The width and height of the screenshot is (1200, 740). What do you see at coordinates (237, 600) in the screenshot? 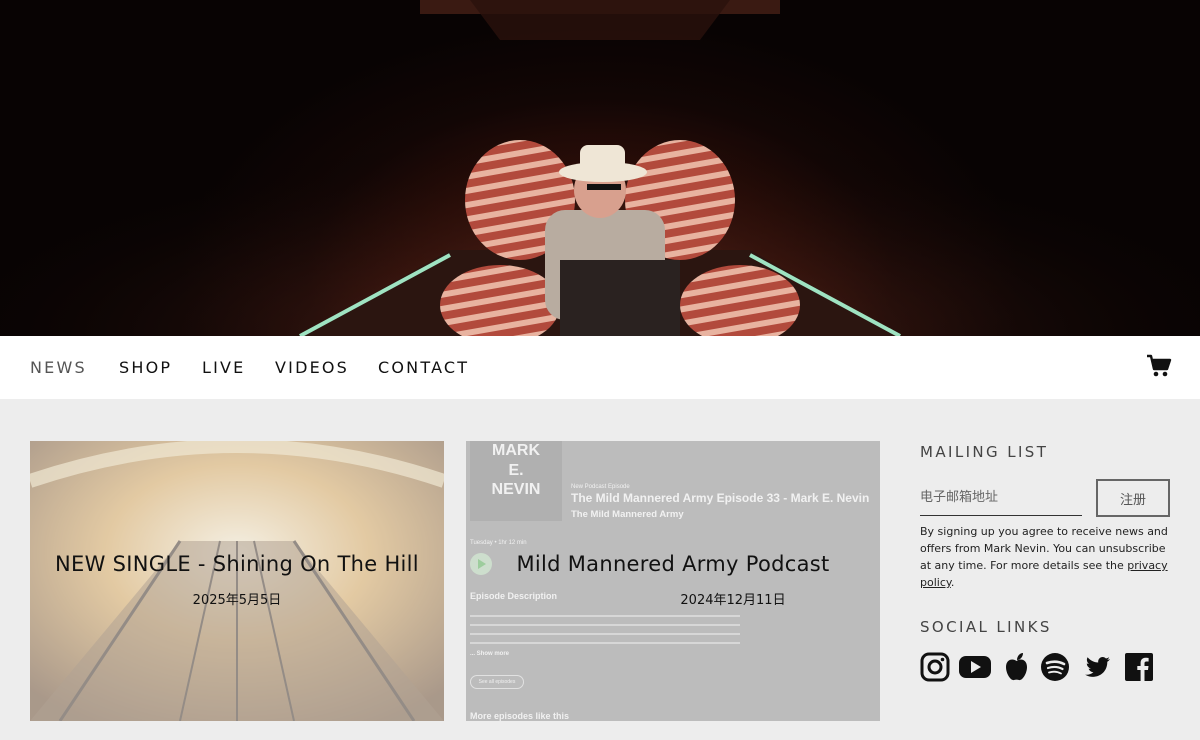
I see `post-date: 2025年5月5日` at bounding box center [237, 600].